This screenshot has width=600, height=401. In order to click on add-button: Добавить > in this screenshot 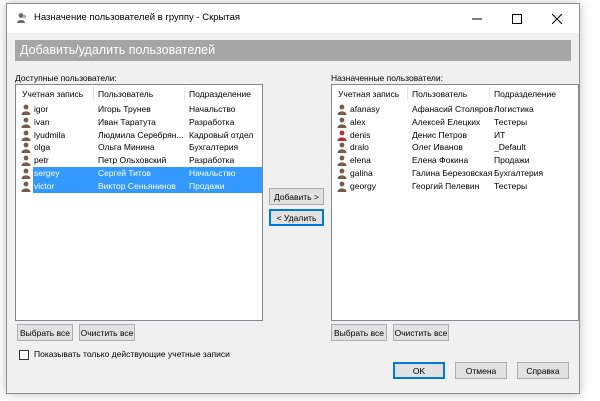, I will do `click(296, 196)`.